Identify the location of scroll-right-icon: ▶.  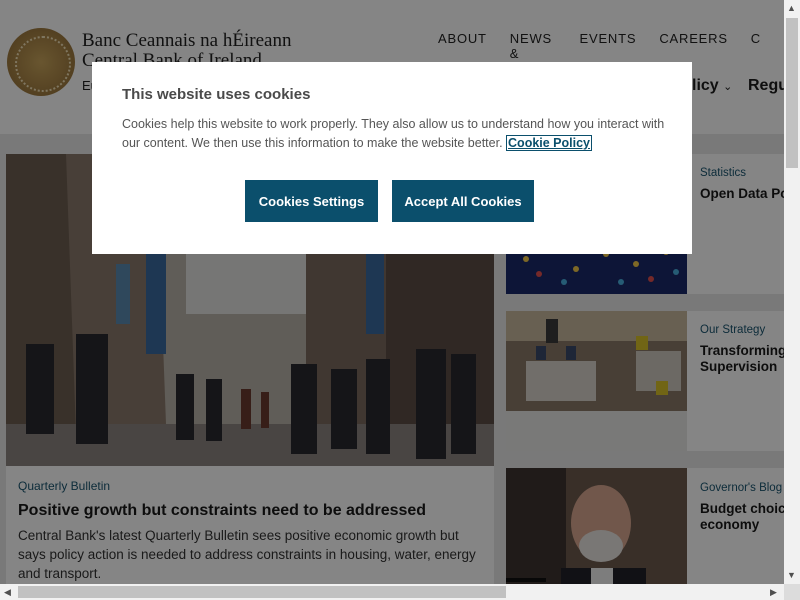
(773, 592).